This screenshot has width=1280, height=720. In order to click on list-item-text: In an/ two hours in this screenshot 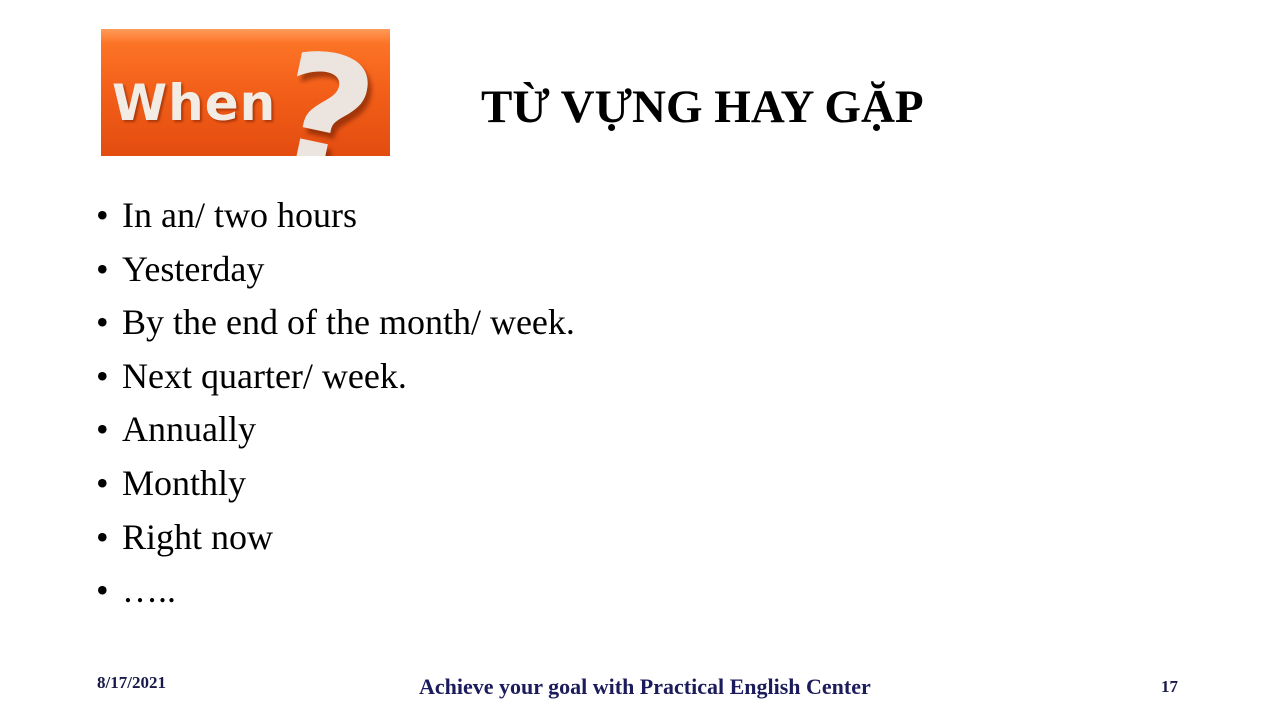, I will do `click(239, 215)`.